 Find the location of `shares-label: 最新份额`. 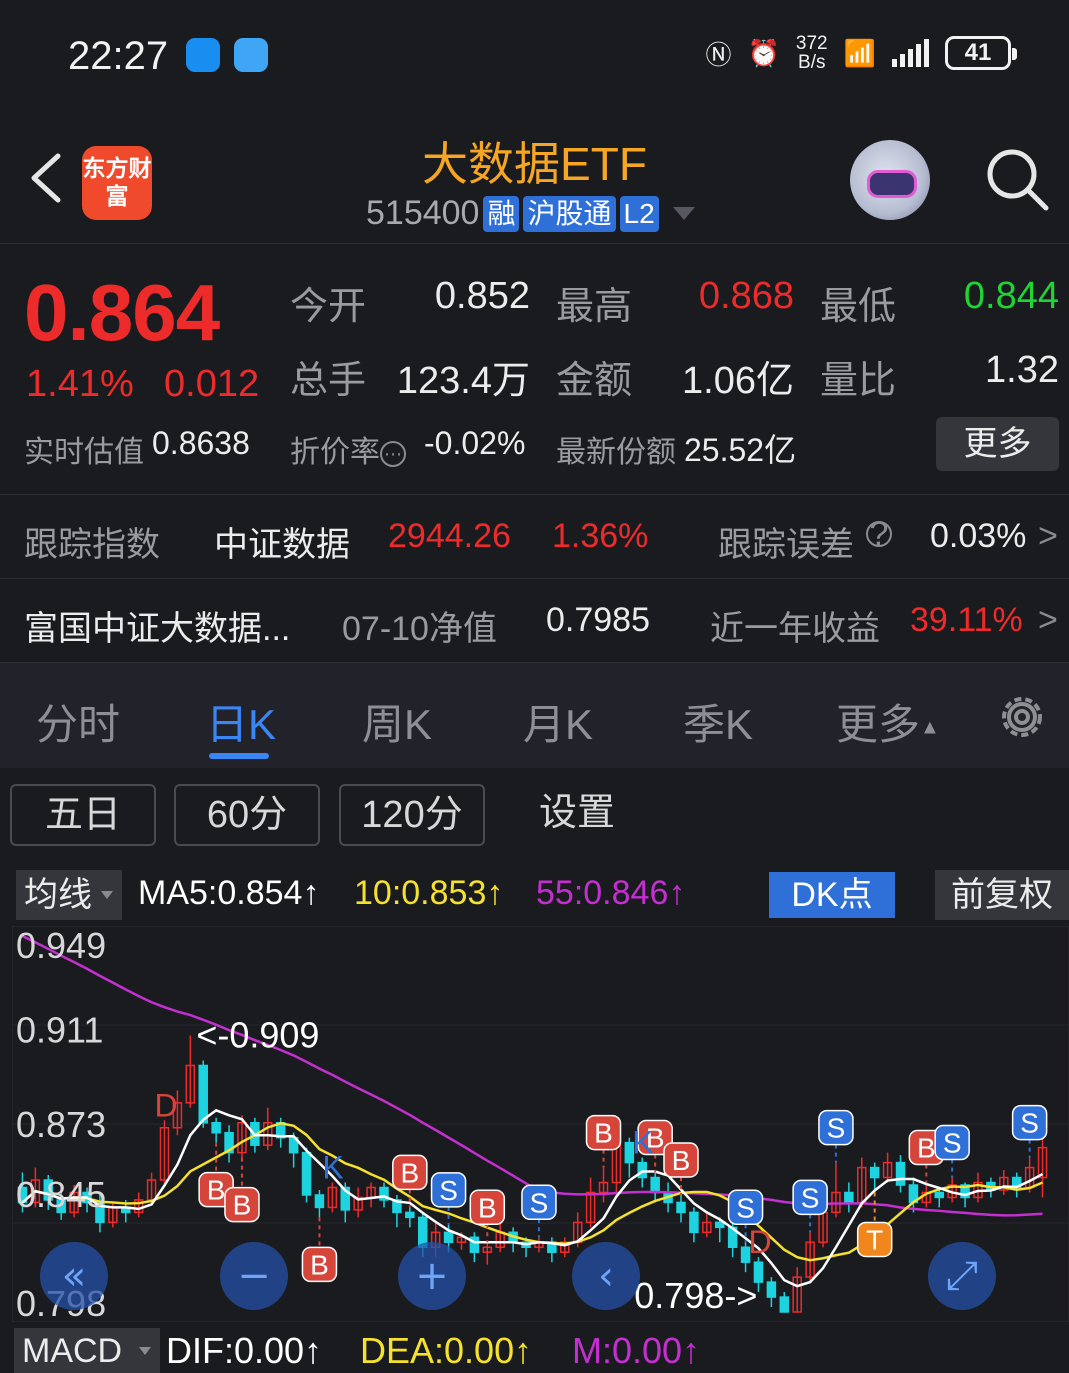

shares-label: 最新份额 is located at coordinates (616, 452).